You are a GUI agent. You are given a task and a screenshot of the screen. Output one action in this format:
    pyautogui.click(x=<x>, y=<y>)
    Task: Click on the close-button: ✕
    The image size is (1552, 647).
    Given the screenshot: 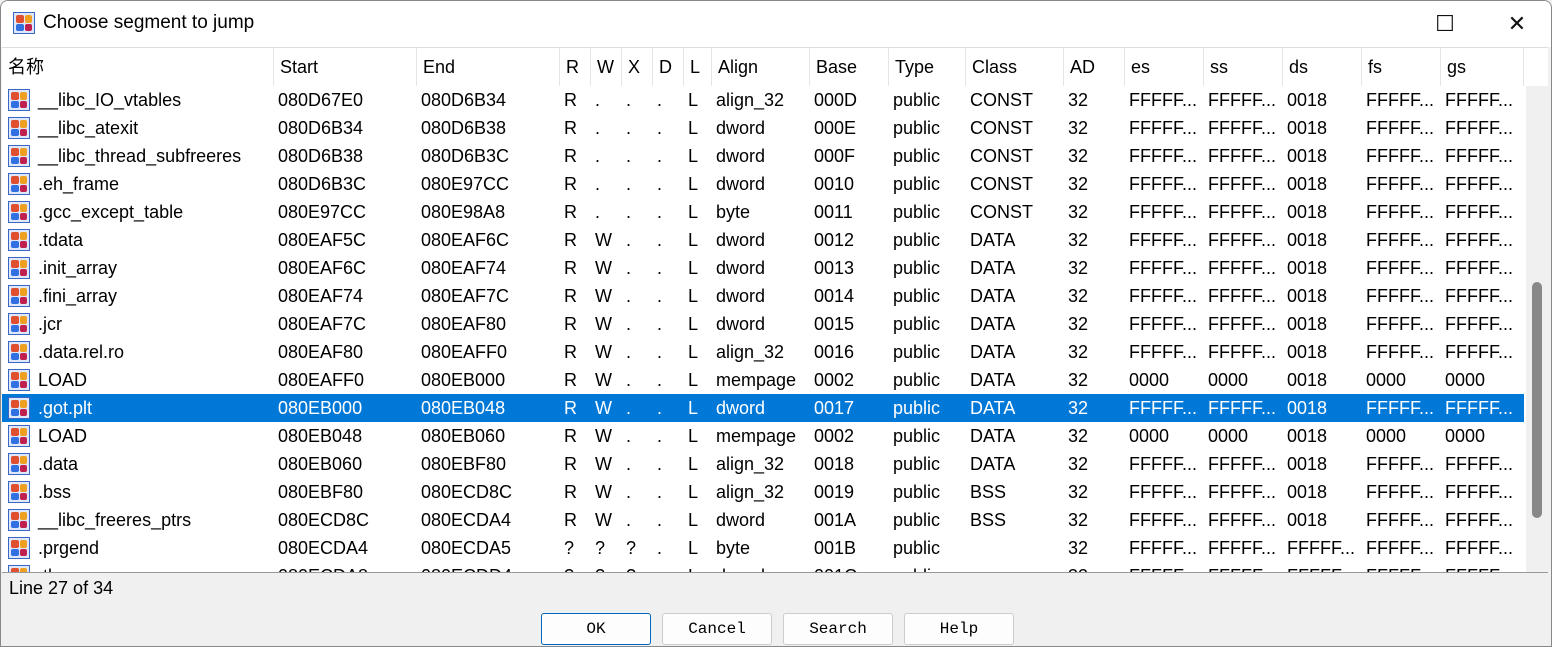 What is the action you would take?
    pyautogui.click(x=1517, y=24)
    